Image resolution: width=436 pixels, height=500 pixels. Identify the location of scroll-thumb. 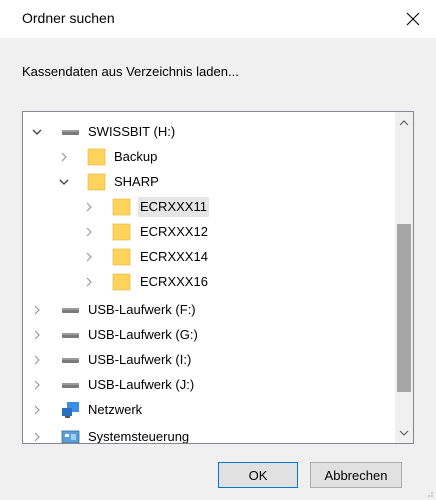
(404, 308).